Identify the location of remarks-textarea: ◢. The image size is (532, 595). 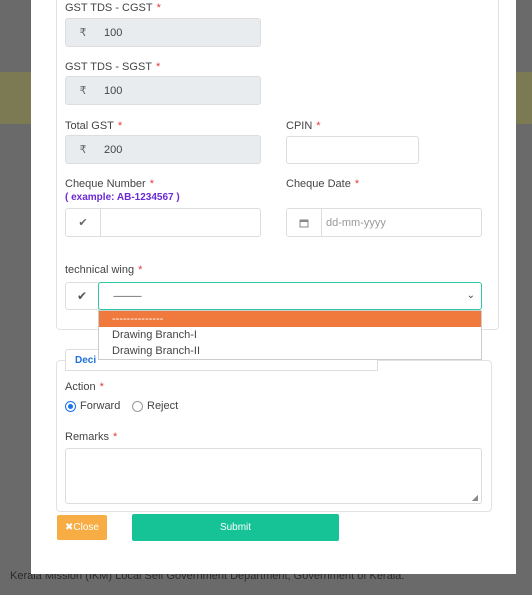
(273, 476).